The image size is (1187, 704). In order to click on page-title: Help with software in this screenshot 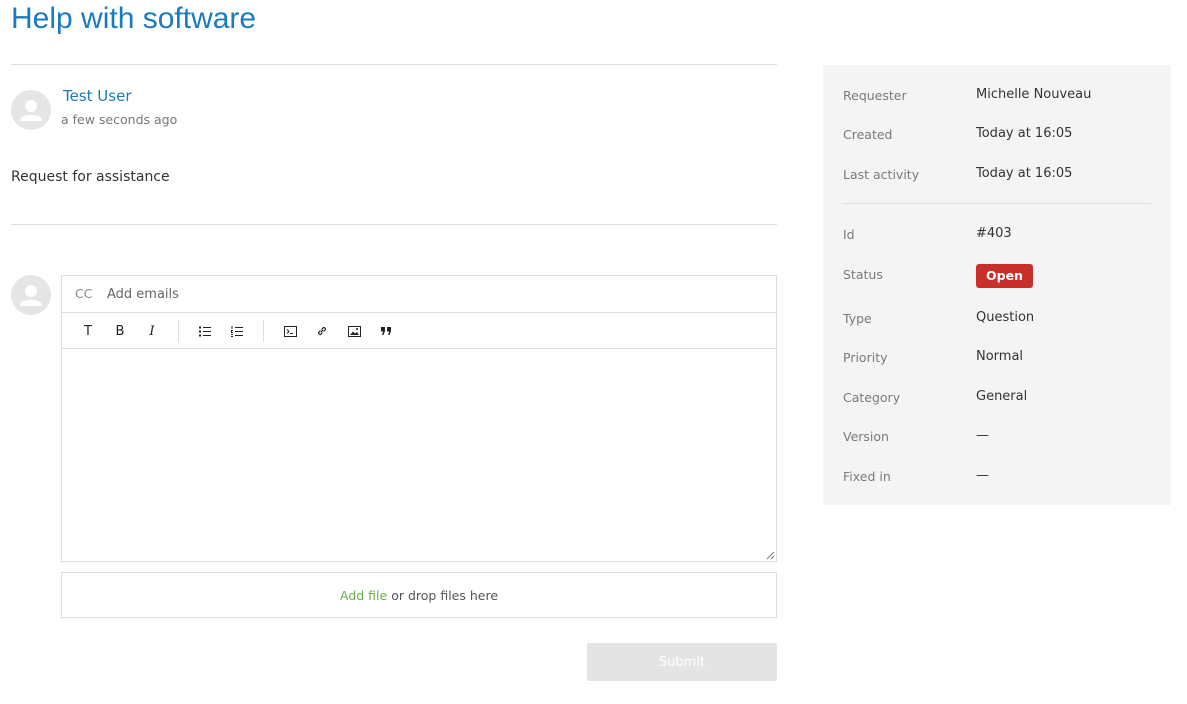, I will do `click(134, 18)`.